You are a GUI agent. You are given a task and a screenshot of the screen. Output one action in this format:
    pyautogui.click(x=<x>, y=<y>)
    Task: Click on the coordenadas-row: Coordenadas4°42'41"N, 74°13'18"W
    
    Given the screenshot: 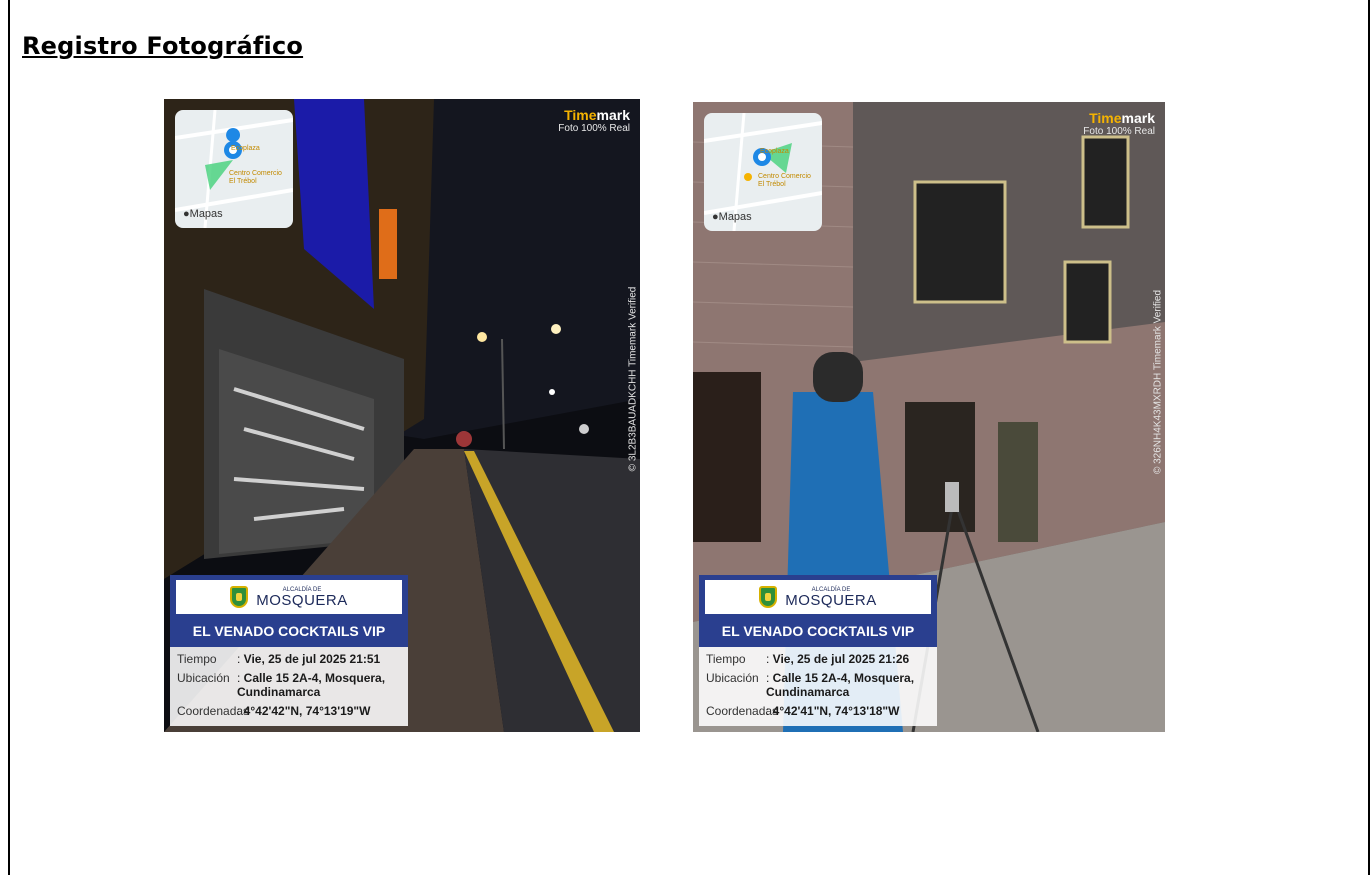 What is the action you would take?
    pyautogui.click(x=818, y=711)
    